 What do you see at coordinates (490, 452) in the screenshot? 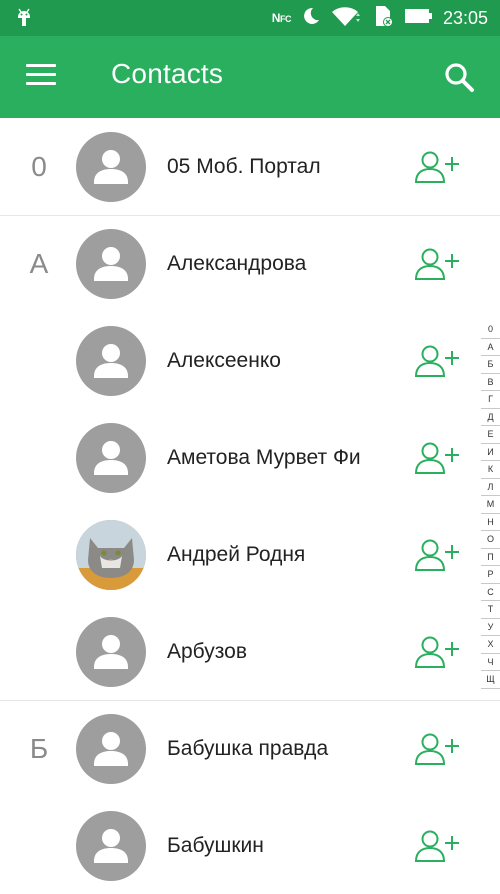
I see `index-letter: И` at bounding box center [490, 452].